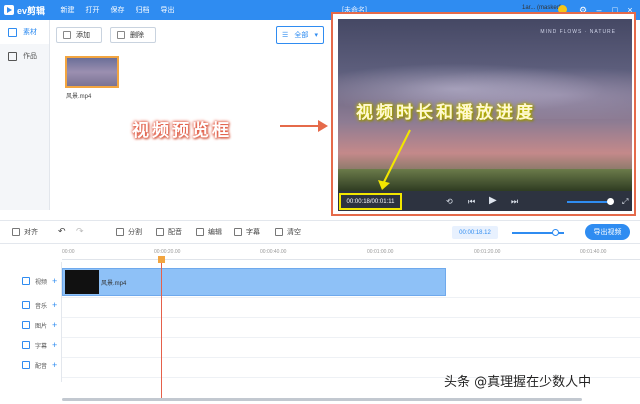  I want to click on annotation-time-label: 视频时长和播放进度, so click(446, 113).